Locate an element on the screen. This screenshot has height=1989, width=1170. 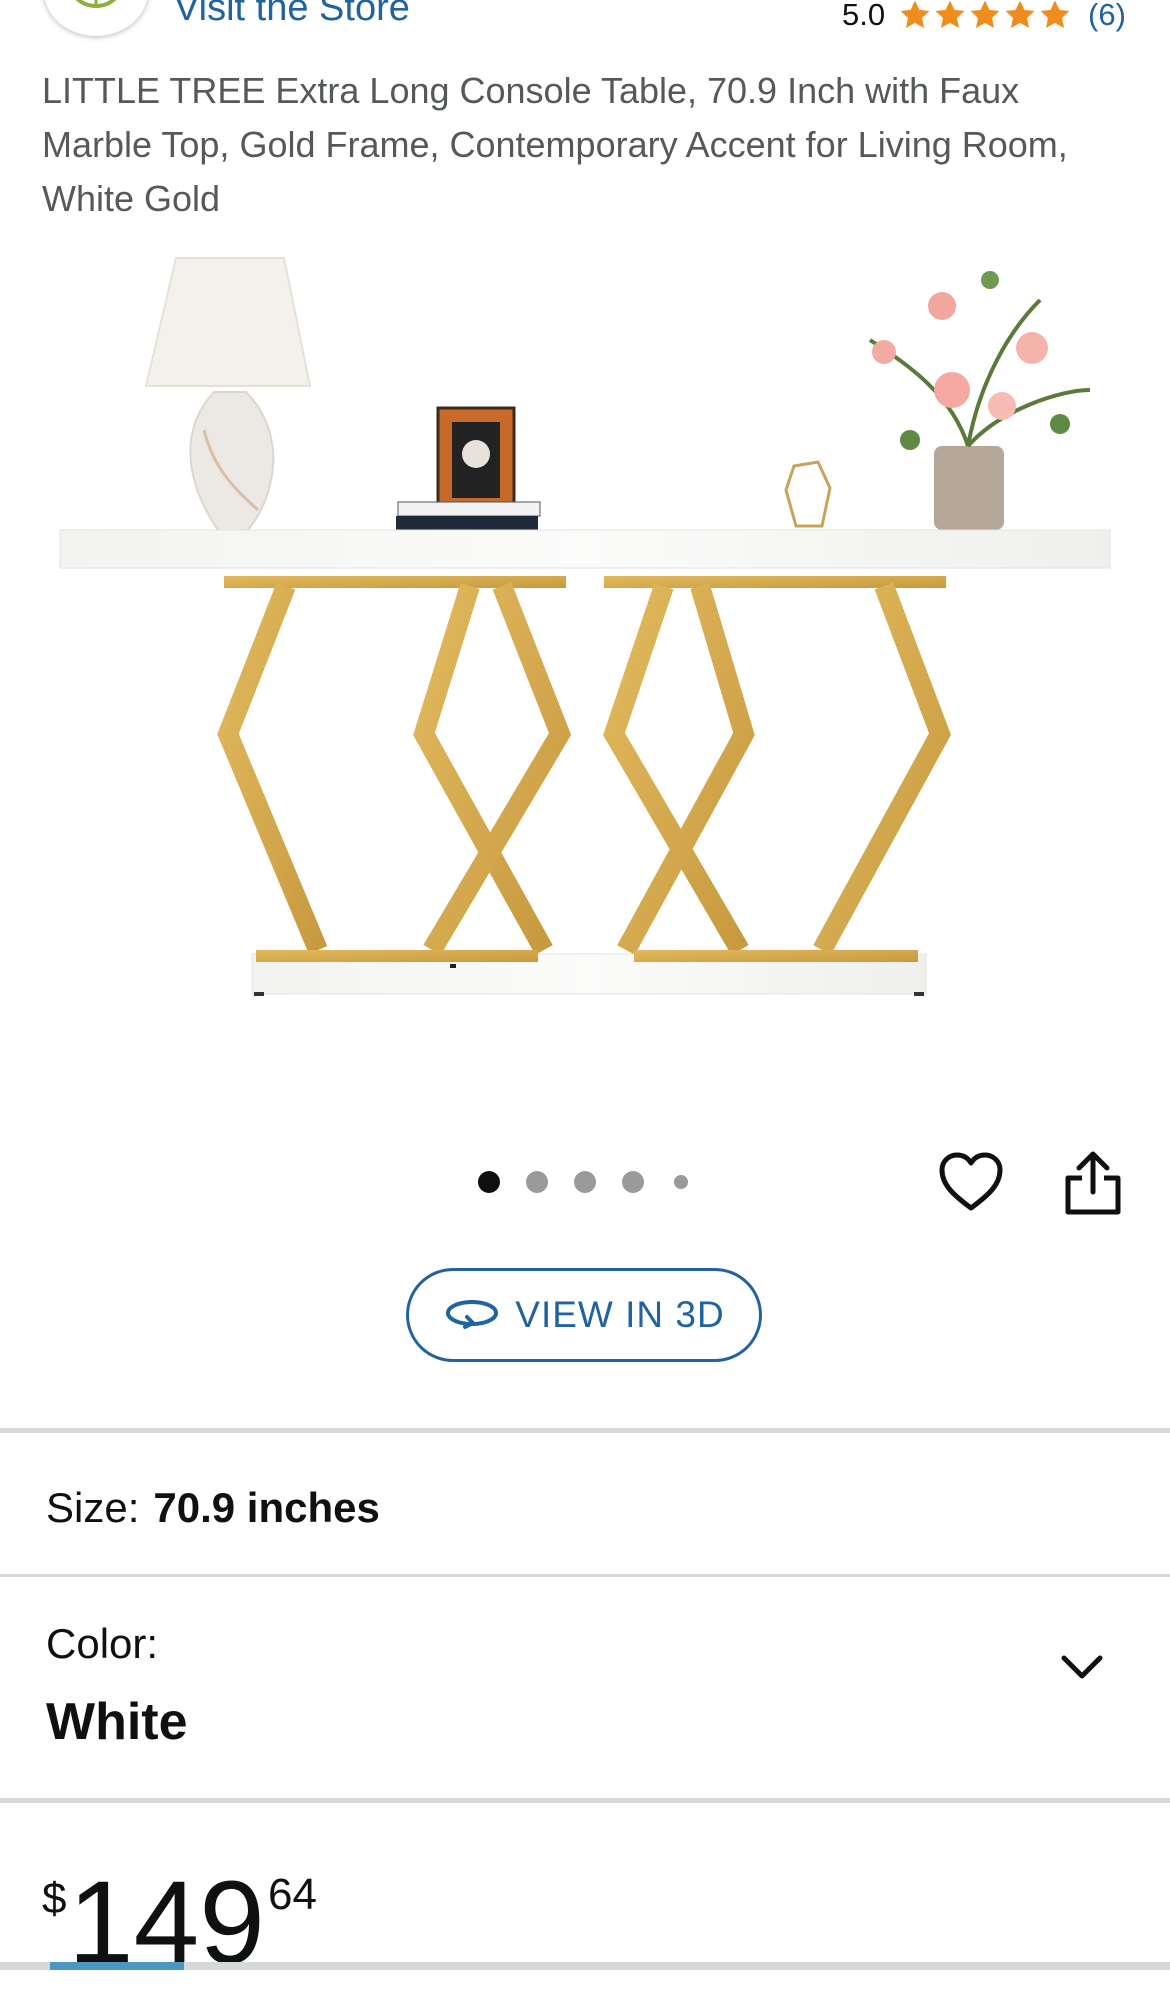
price-fraction: 64 is located at coordinates (292, 1894).